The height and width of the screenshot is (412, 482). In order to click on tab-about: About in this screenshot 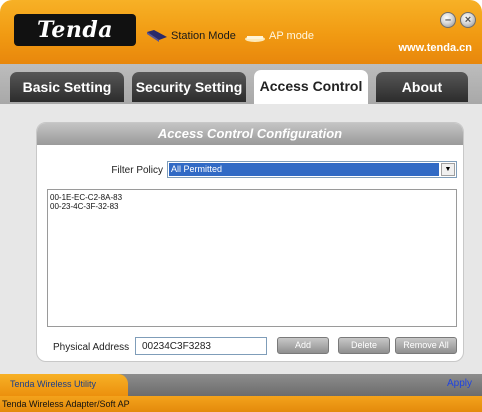, I will do `click(422, 87)`.